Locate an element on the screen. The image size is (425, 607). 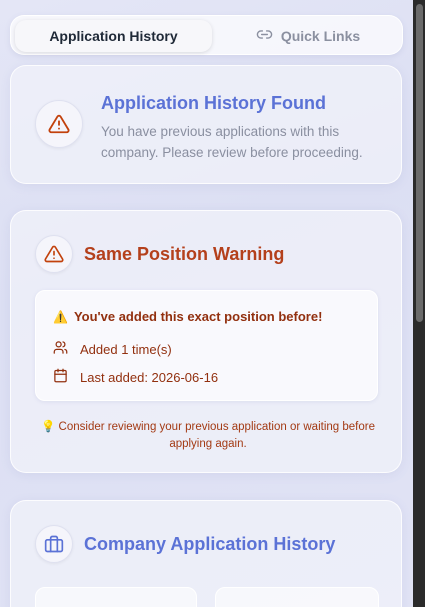
added-count-row: Added 1 time(s) is located at coordinates (112, 349).